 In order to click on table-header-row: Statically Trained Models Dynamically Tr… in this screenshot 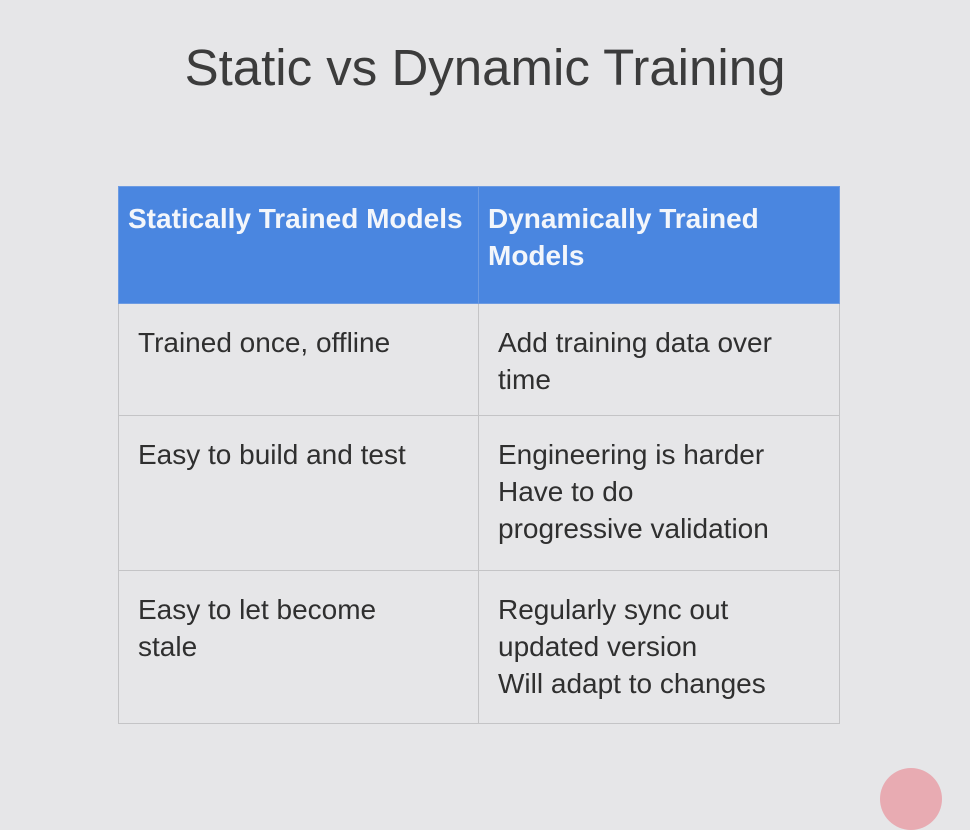, I will do `click(479, 245)`.